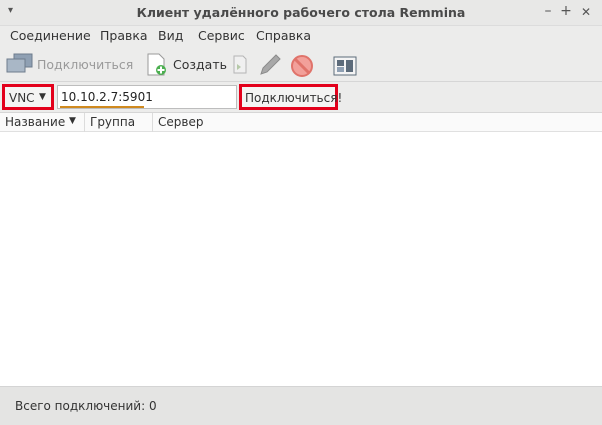  I want to click on column-name: Название ▼, so click(42, 122).